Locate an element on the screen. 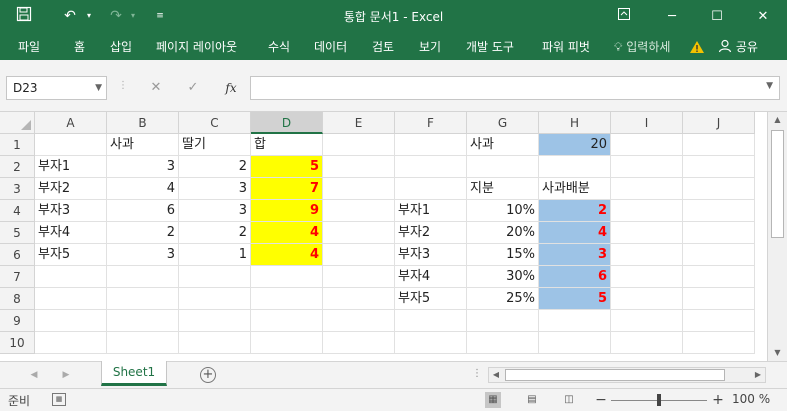 Image resolution: width=787 pixels, height=411 pixels. minimize-icon: ─ is located at coordinates (672, 16).